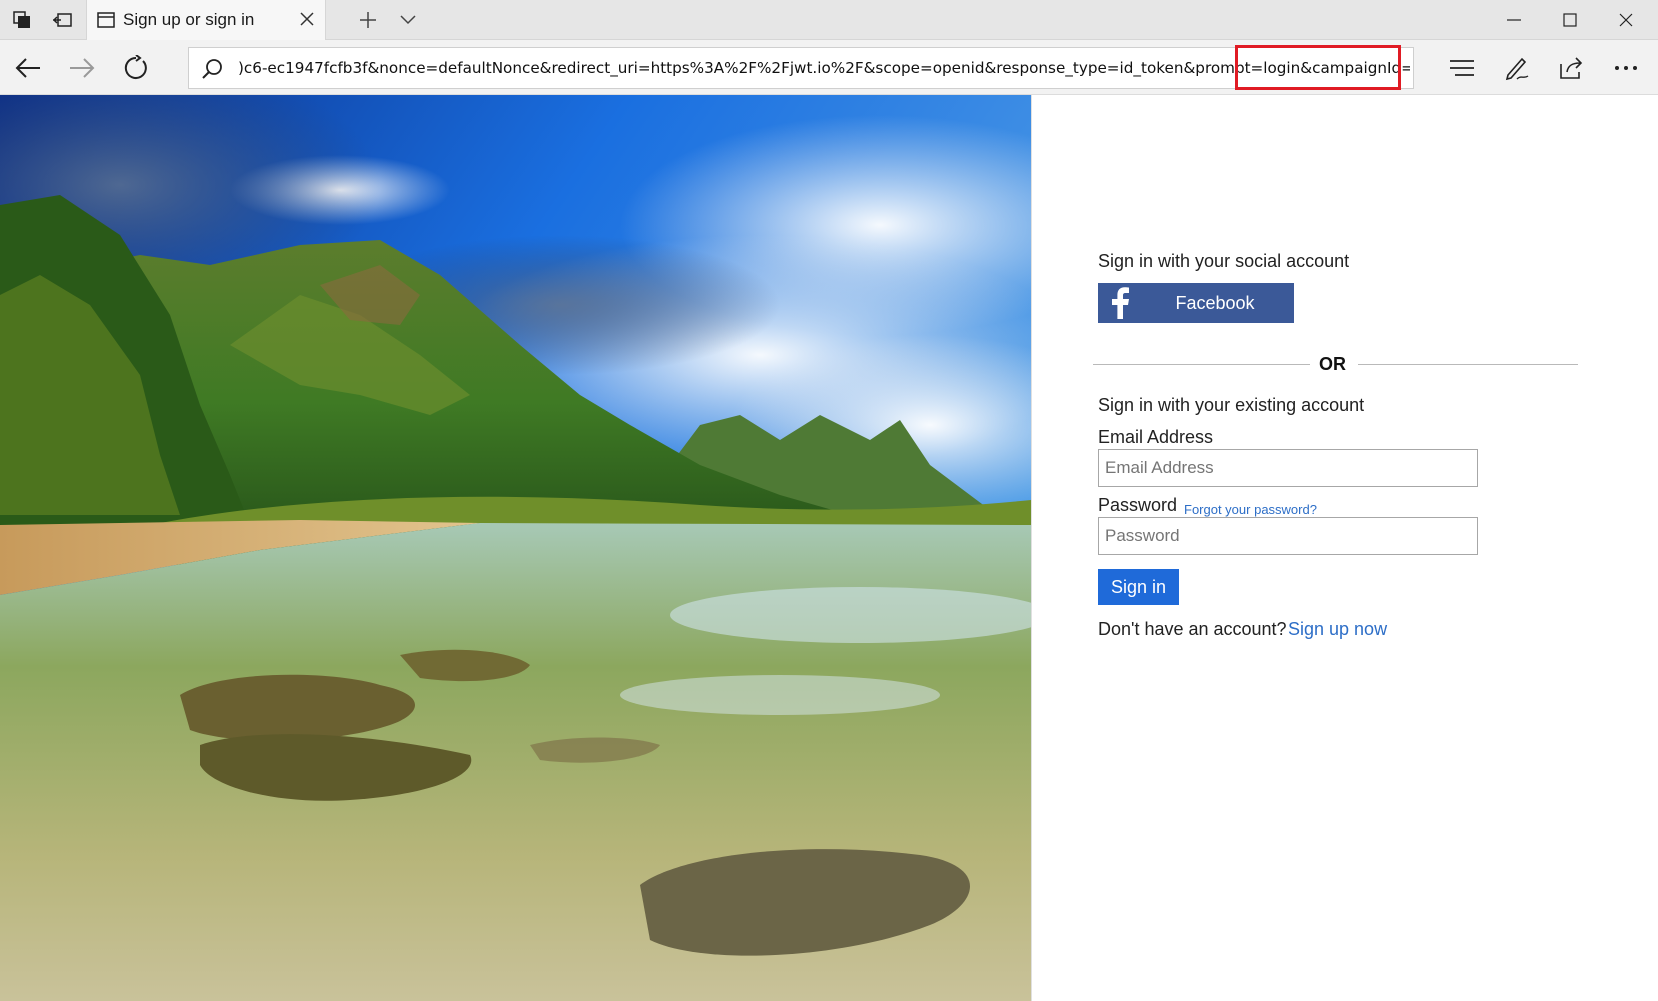  What do you see at coordinates (1516, 68) in the screenshot?
I see `web-note-pen-icon` at bounding box center [1516, 68].